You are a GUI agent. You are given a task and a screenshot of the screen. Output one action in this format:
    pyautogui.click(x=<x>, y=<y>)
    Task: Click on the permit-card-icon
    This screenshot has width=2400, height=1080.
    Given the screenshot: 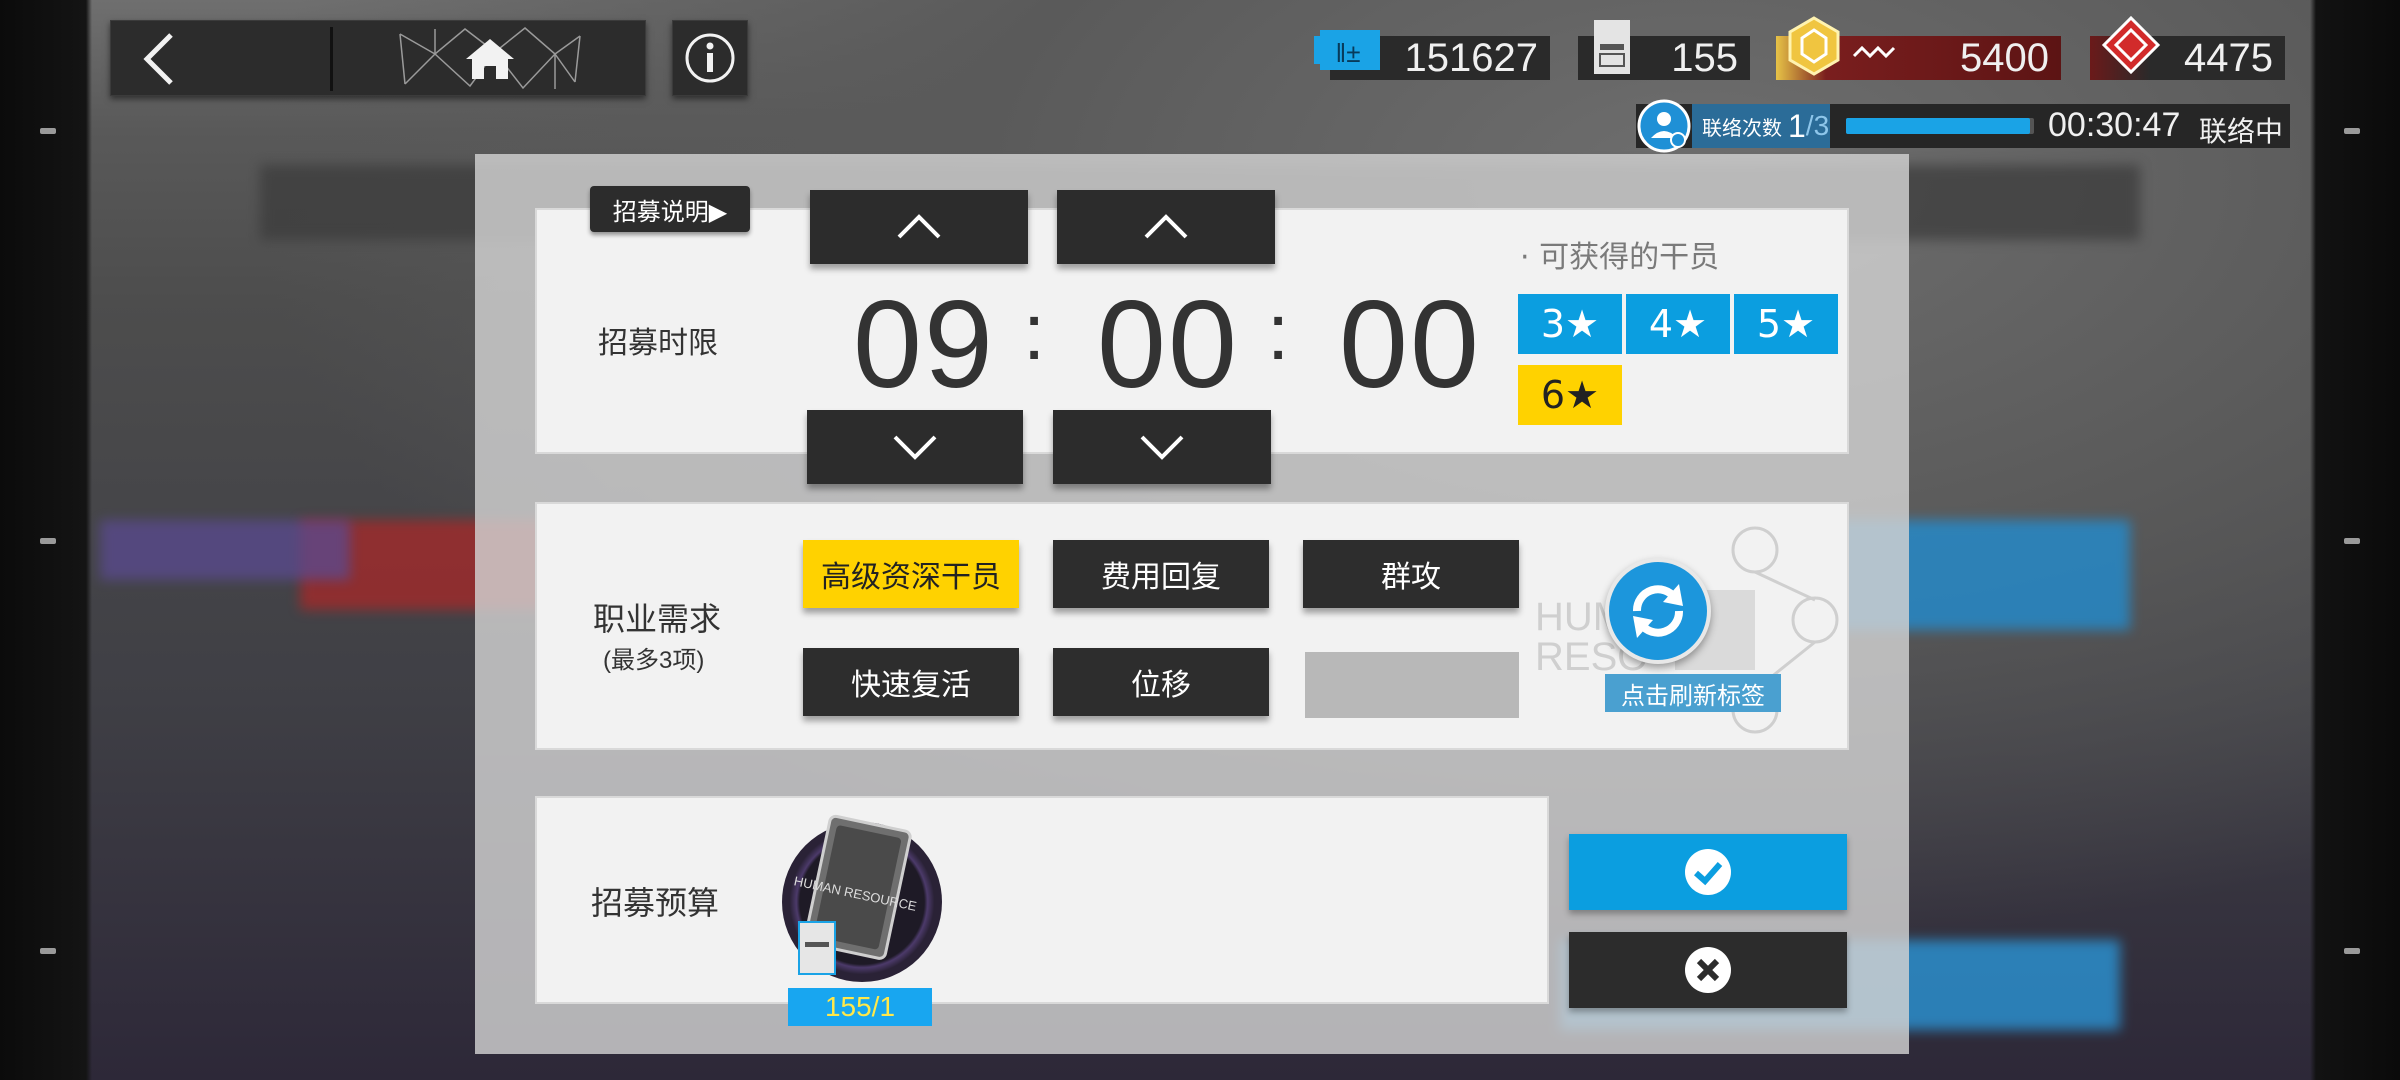 What is the action you would take?
    pyautogui.click(x=1612, y=47)
    